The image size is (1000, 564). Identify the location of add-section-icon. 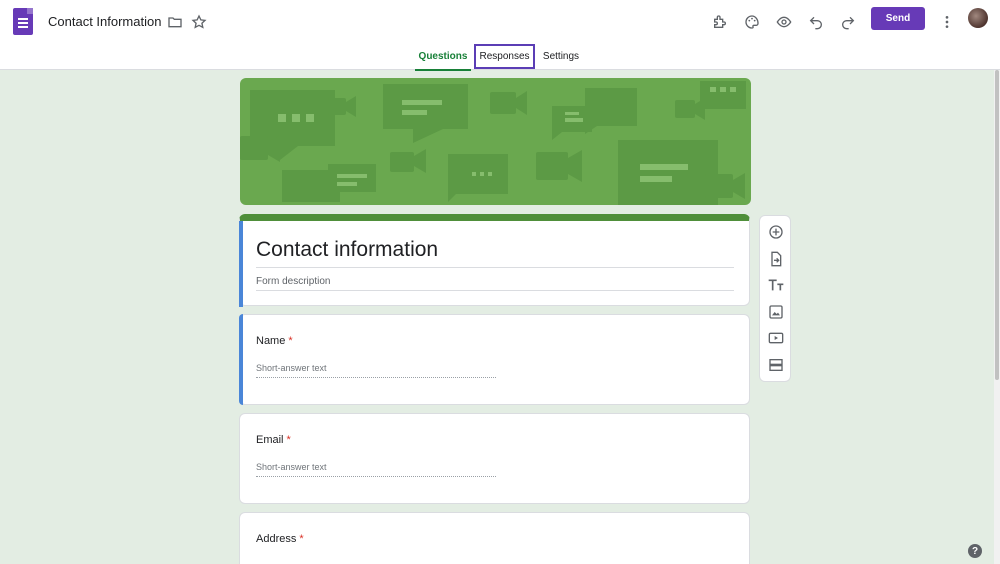
(776, 365).